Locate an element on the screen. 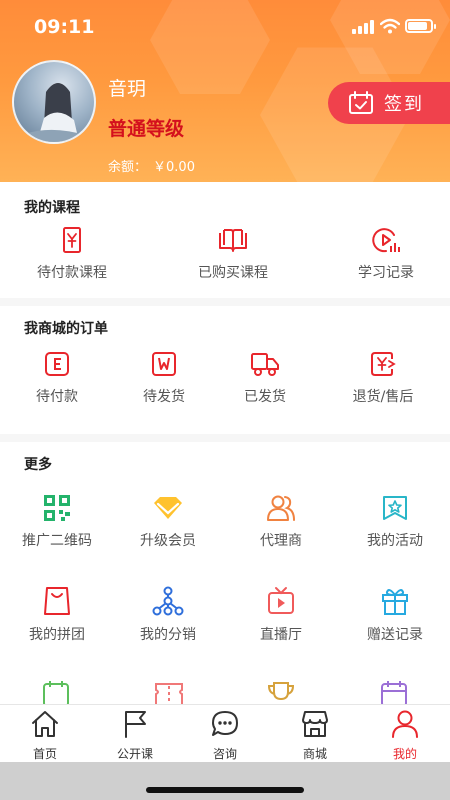 Image resolution: width=450 pixels, height=800 pixels. diamond-icon is located at coordinates (168, 508).